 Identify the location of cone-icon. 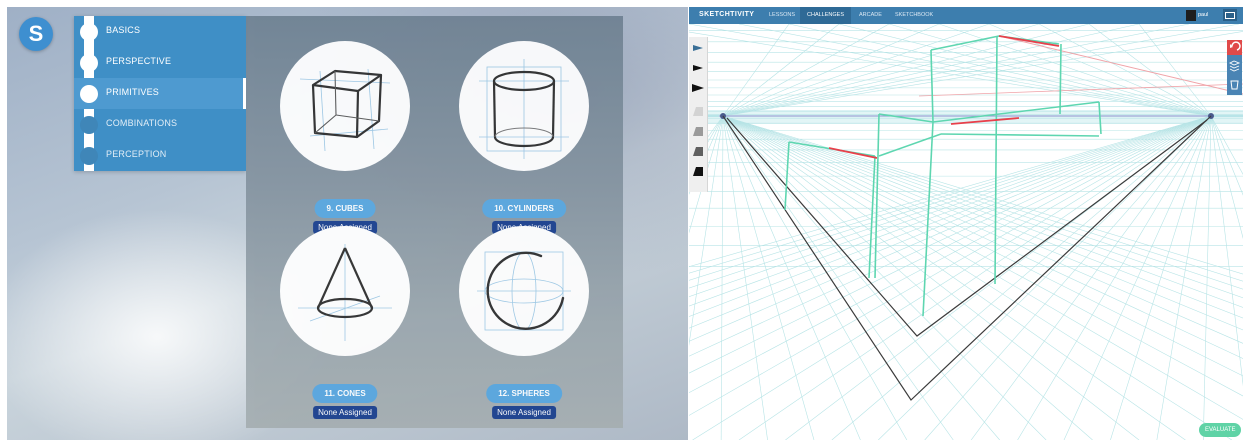
(345, 292).